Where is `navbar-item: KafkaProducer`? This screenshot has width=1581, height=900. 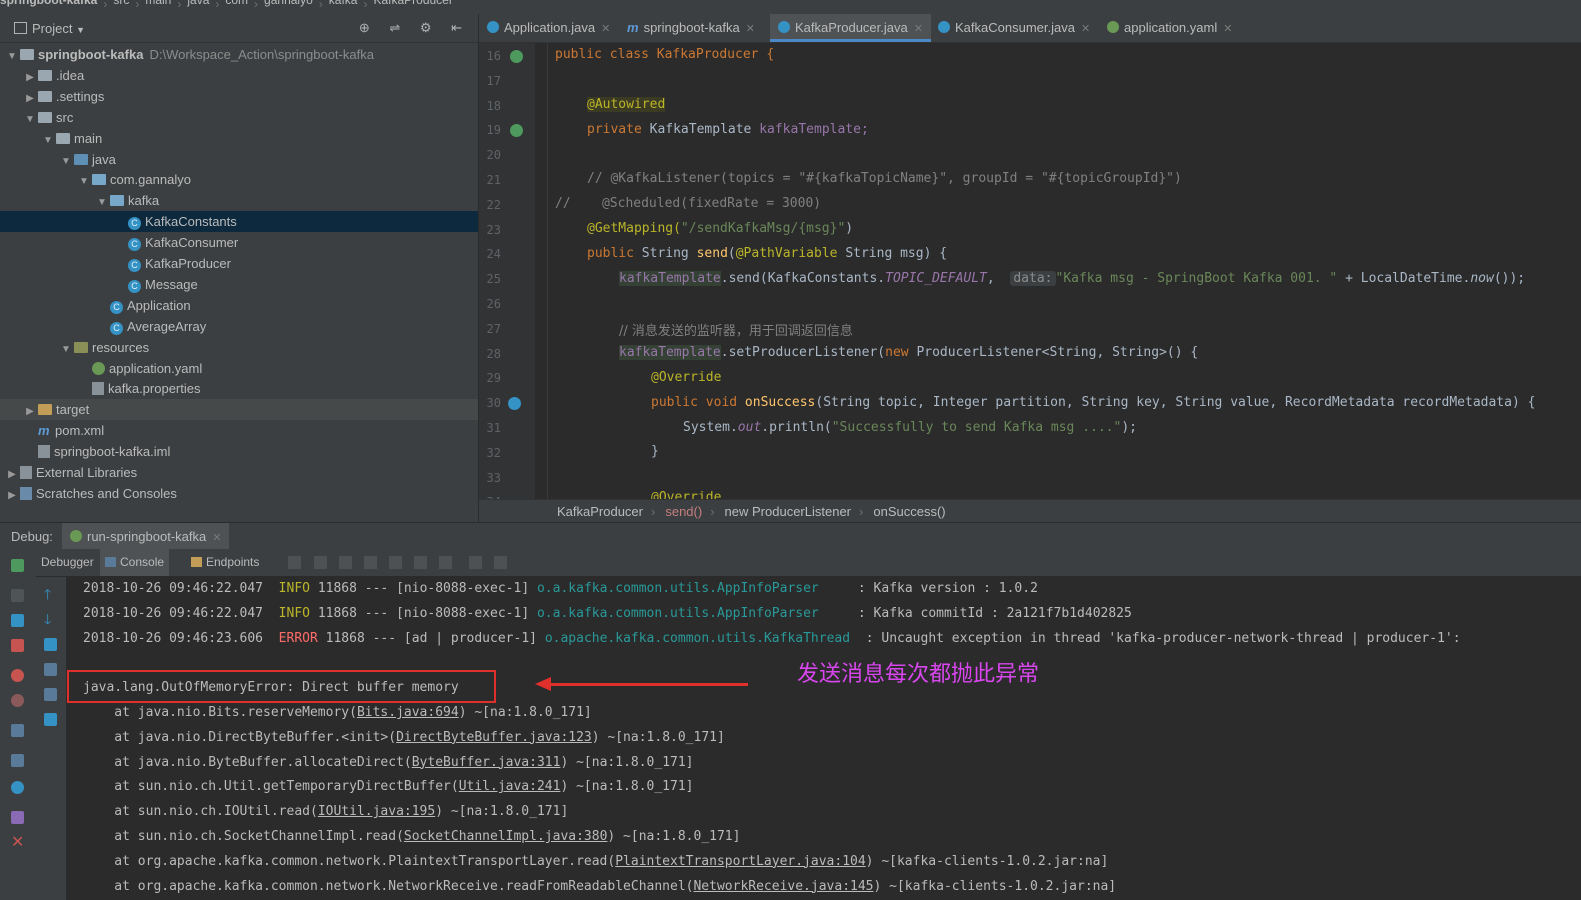
navbar-item: KafkaProducer is located at coordinates (412, 3).